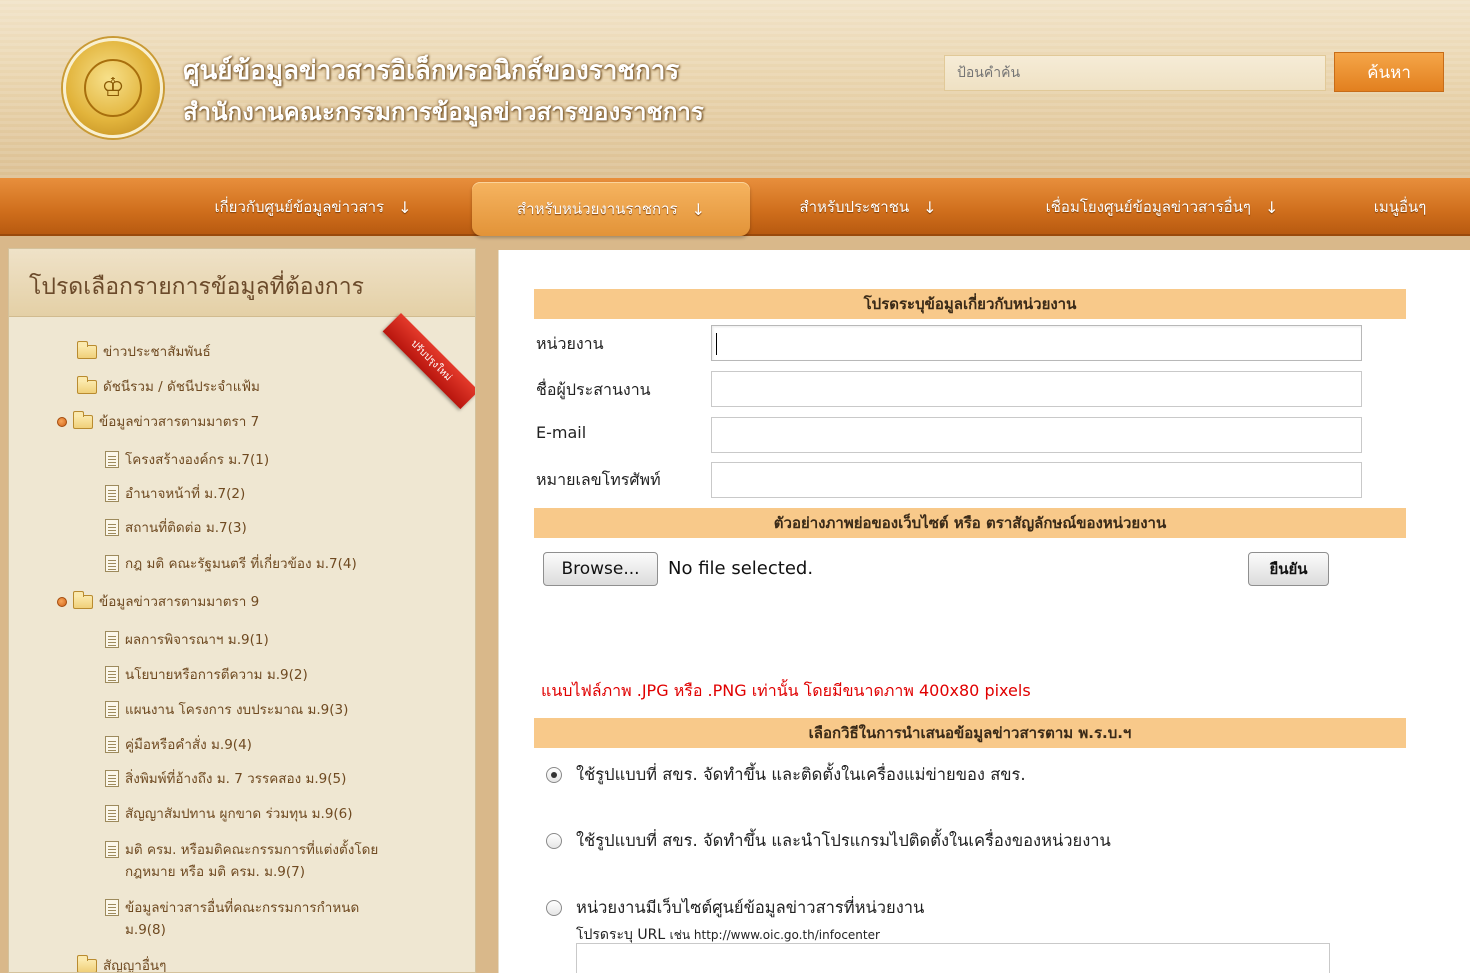 Image resolution: width=1470 pixels, height=973 pixels. I want to click on site-subtitle: สำนักงานคณะกรรมการข้อมูลข่าวสารของราชการ, so click(443, 112).